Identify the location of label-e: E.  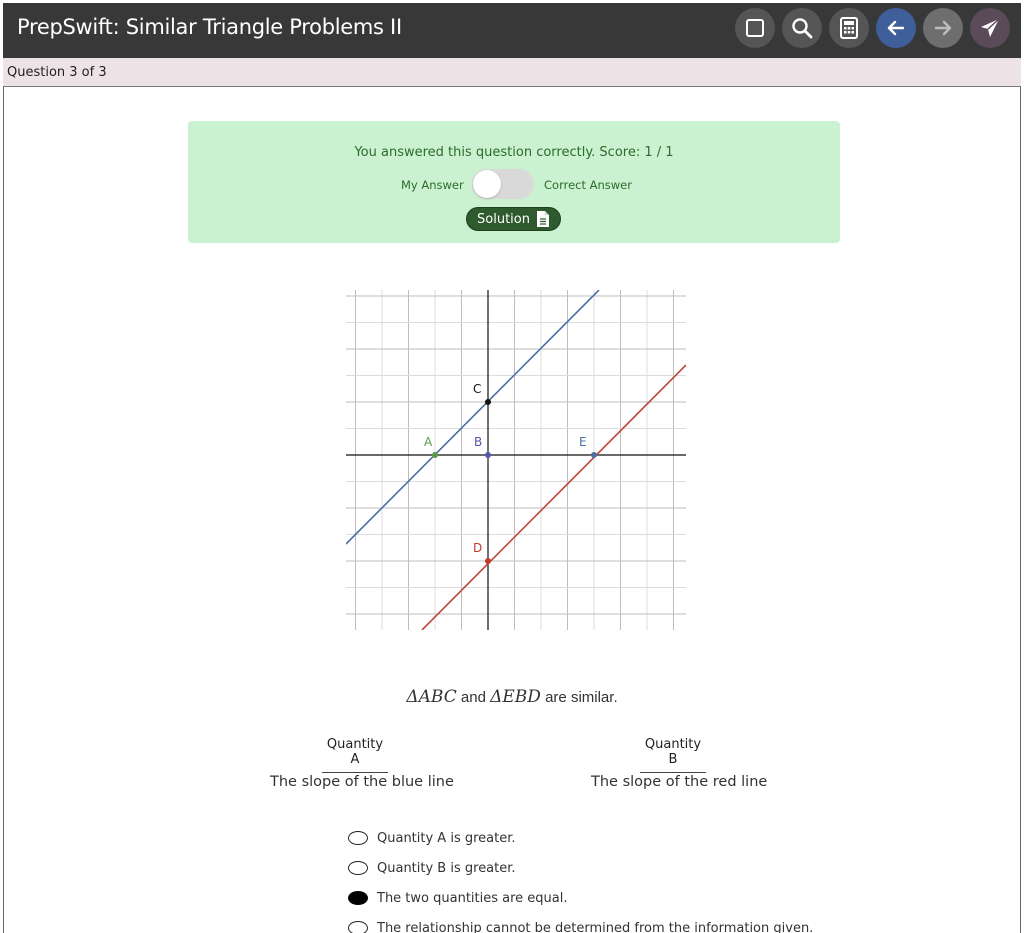
(583, 442).